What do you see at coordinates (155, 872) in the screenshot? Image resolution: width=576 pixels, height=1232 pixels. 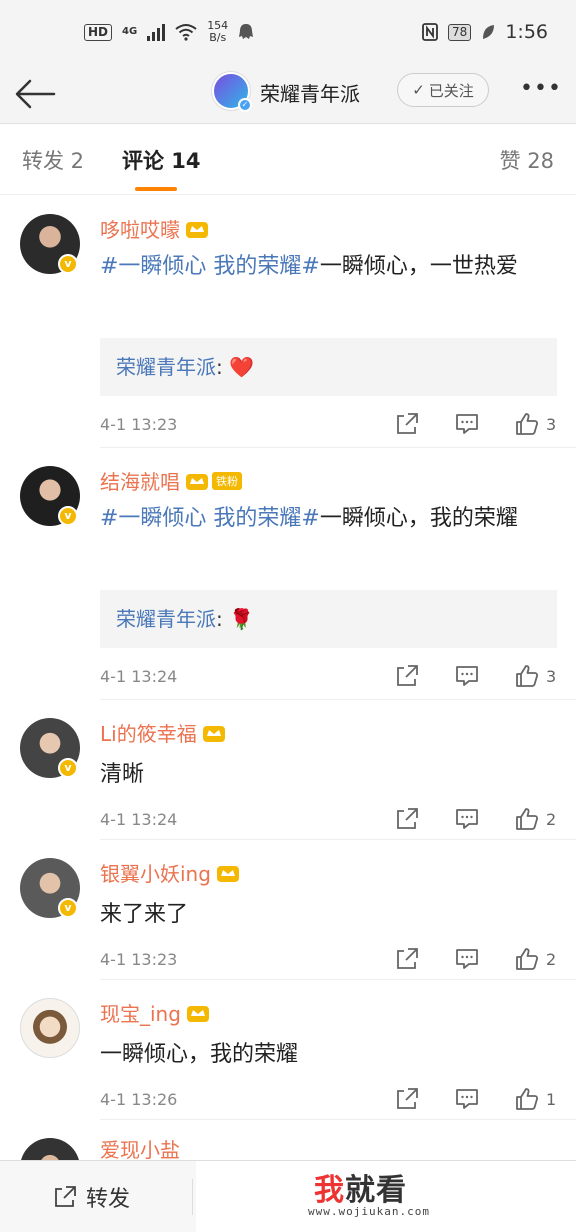 I see `username: 银翼小妖ing` at bounding box center [155, 872].